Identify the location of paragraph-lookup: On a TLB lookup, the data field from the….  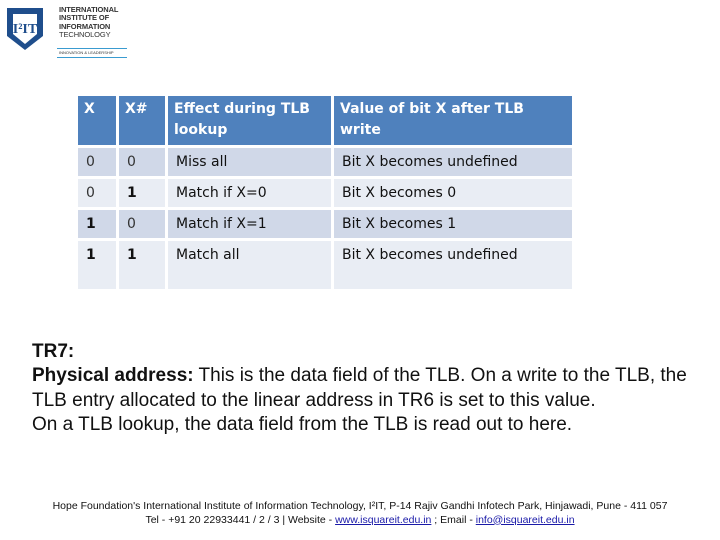
(302, 425).